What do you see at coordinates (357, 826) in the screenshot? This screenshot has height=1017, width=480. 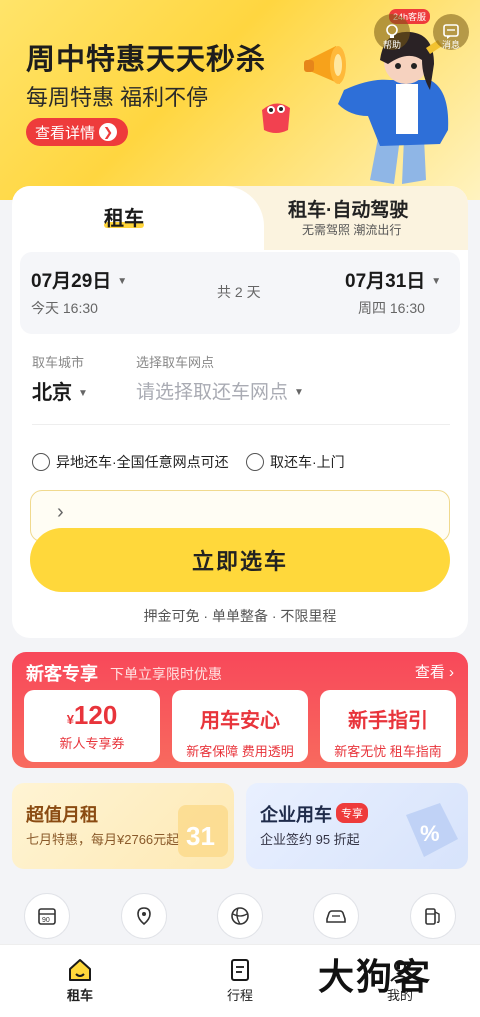 I see `enterprise-rental-card: 企业用车 专享 企业签约 95 折起 %` at bounding box center [357, 826].